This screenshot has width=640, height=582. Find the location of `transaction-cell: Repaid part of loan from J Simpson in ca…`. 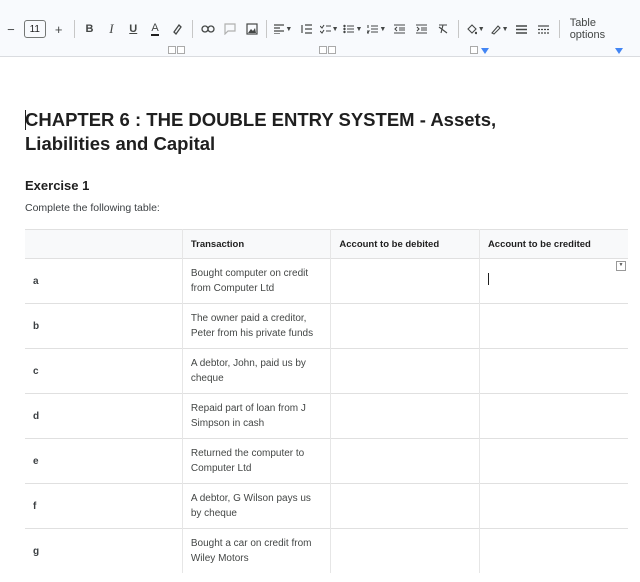

transaction-cell: Repaid part of loan from J Simpson in ca… is located at coordinates (257, 416).